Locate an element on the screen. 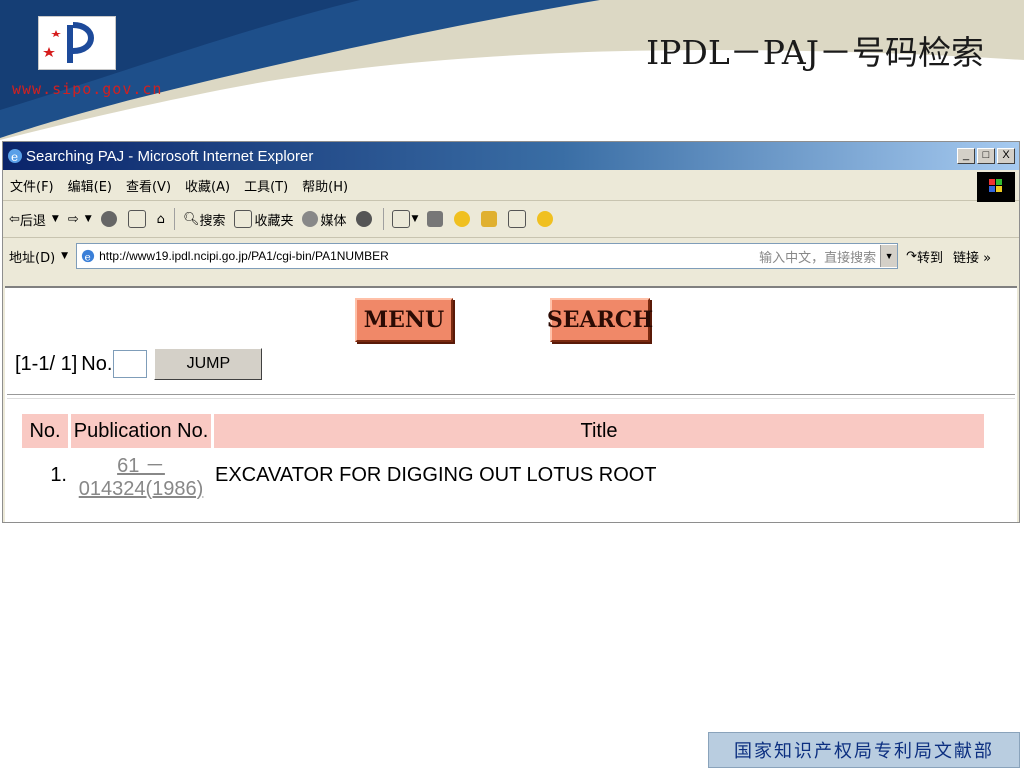  go-arrow-icon: ↷ is located at coordinates (911, 256).